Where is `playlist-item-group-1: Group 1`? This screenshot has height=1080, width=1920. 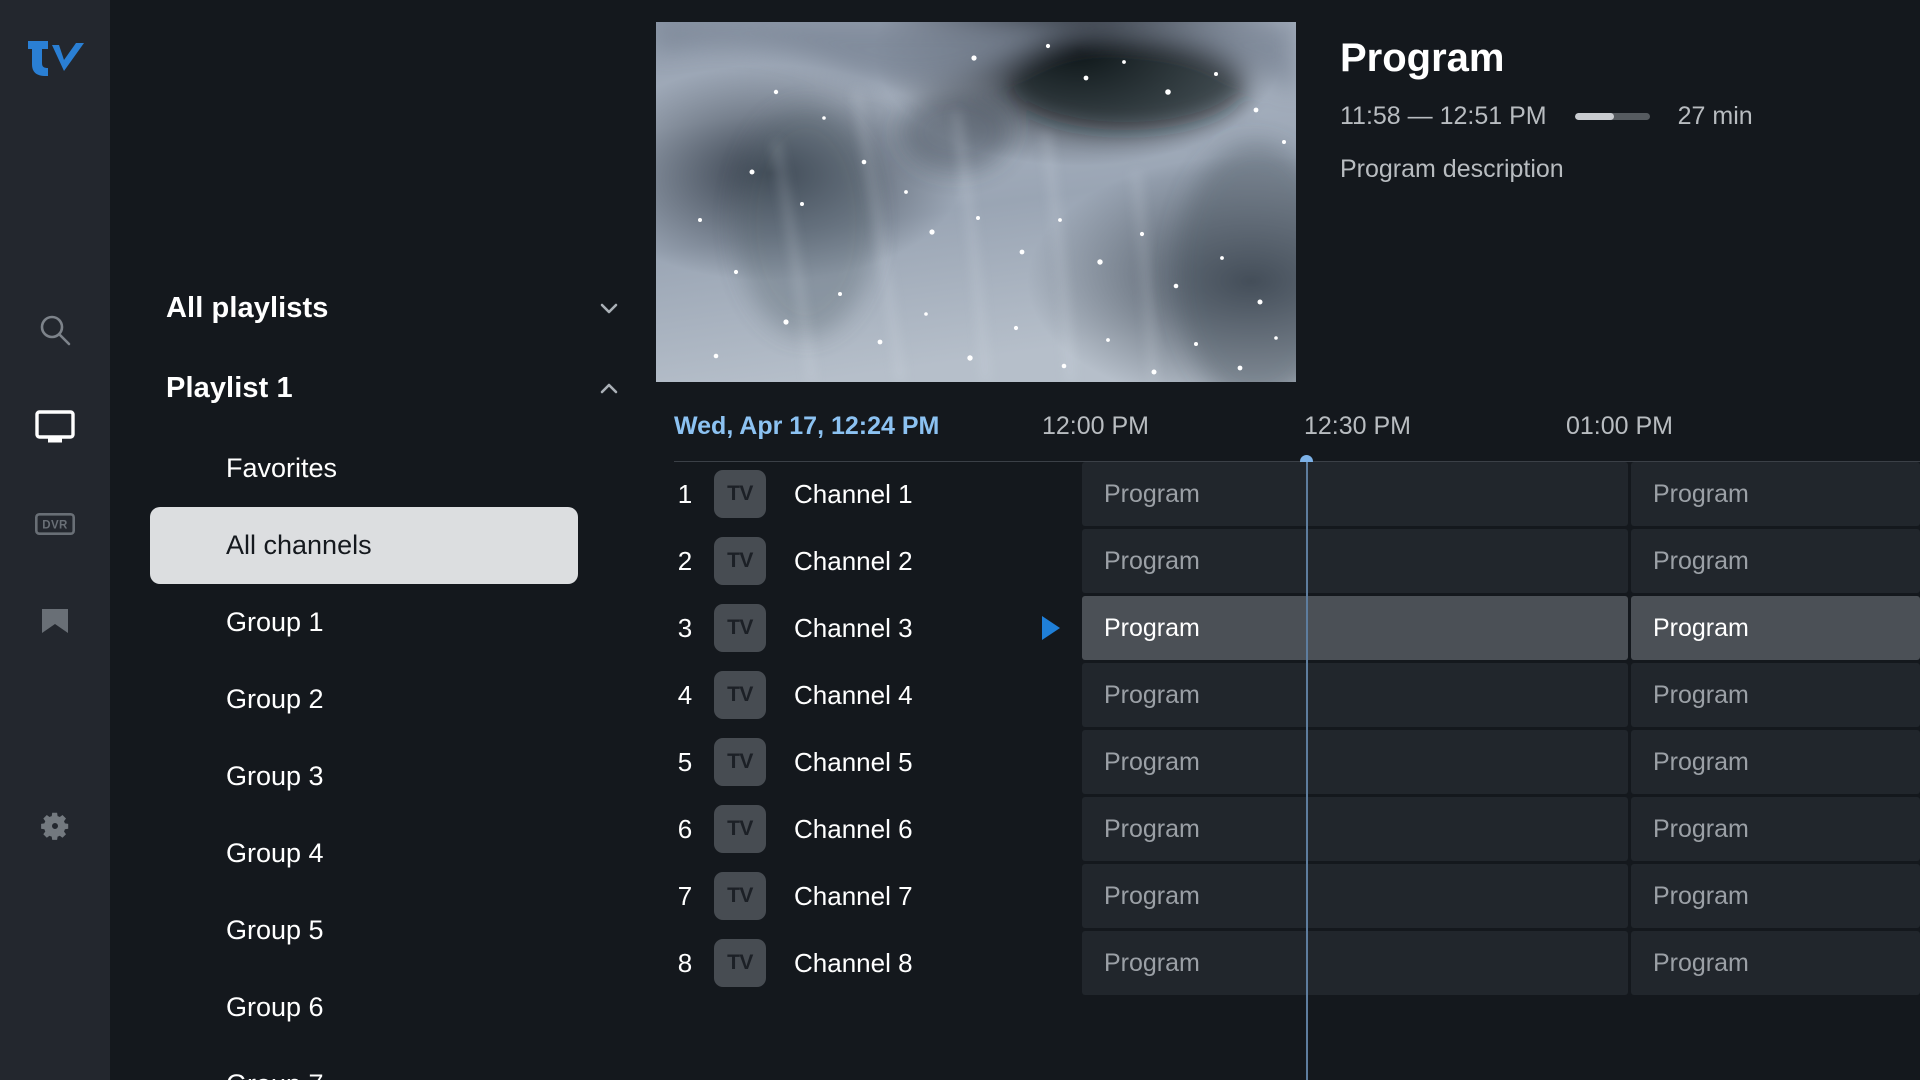 playlist-item-group-1: Group 1 is located at coordinates (364, 622).